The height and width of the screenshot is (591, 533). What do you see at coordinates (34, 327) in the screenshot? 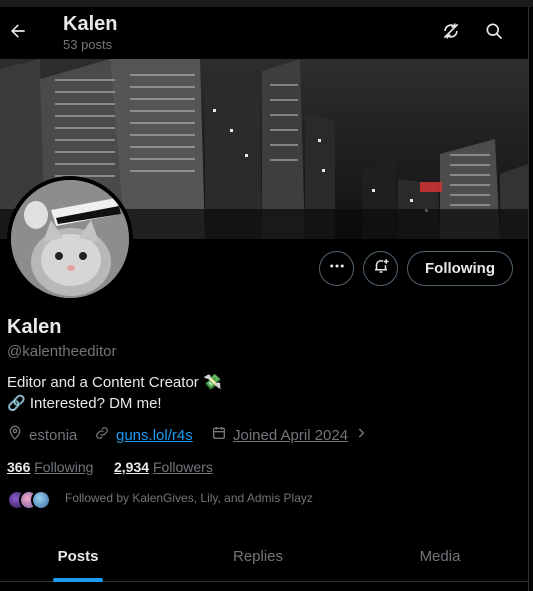
I see `profile-name: Kalen` at bounding box center [34, 327].